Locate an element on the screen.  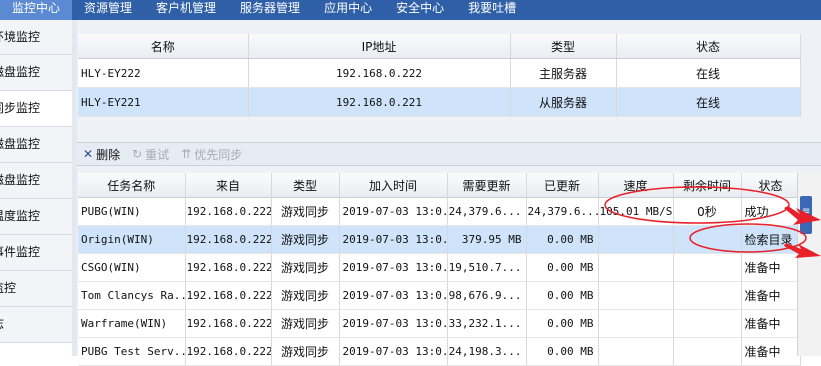
tab-resource-management: 资源管理 is located at coordinates (108, 10).